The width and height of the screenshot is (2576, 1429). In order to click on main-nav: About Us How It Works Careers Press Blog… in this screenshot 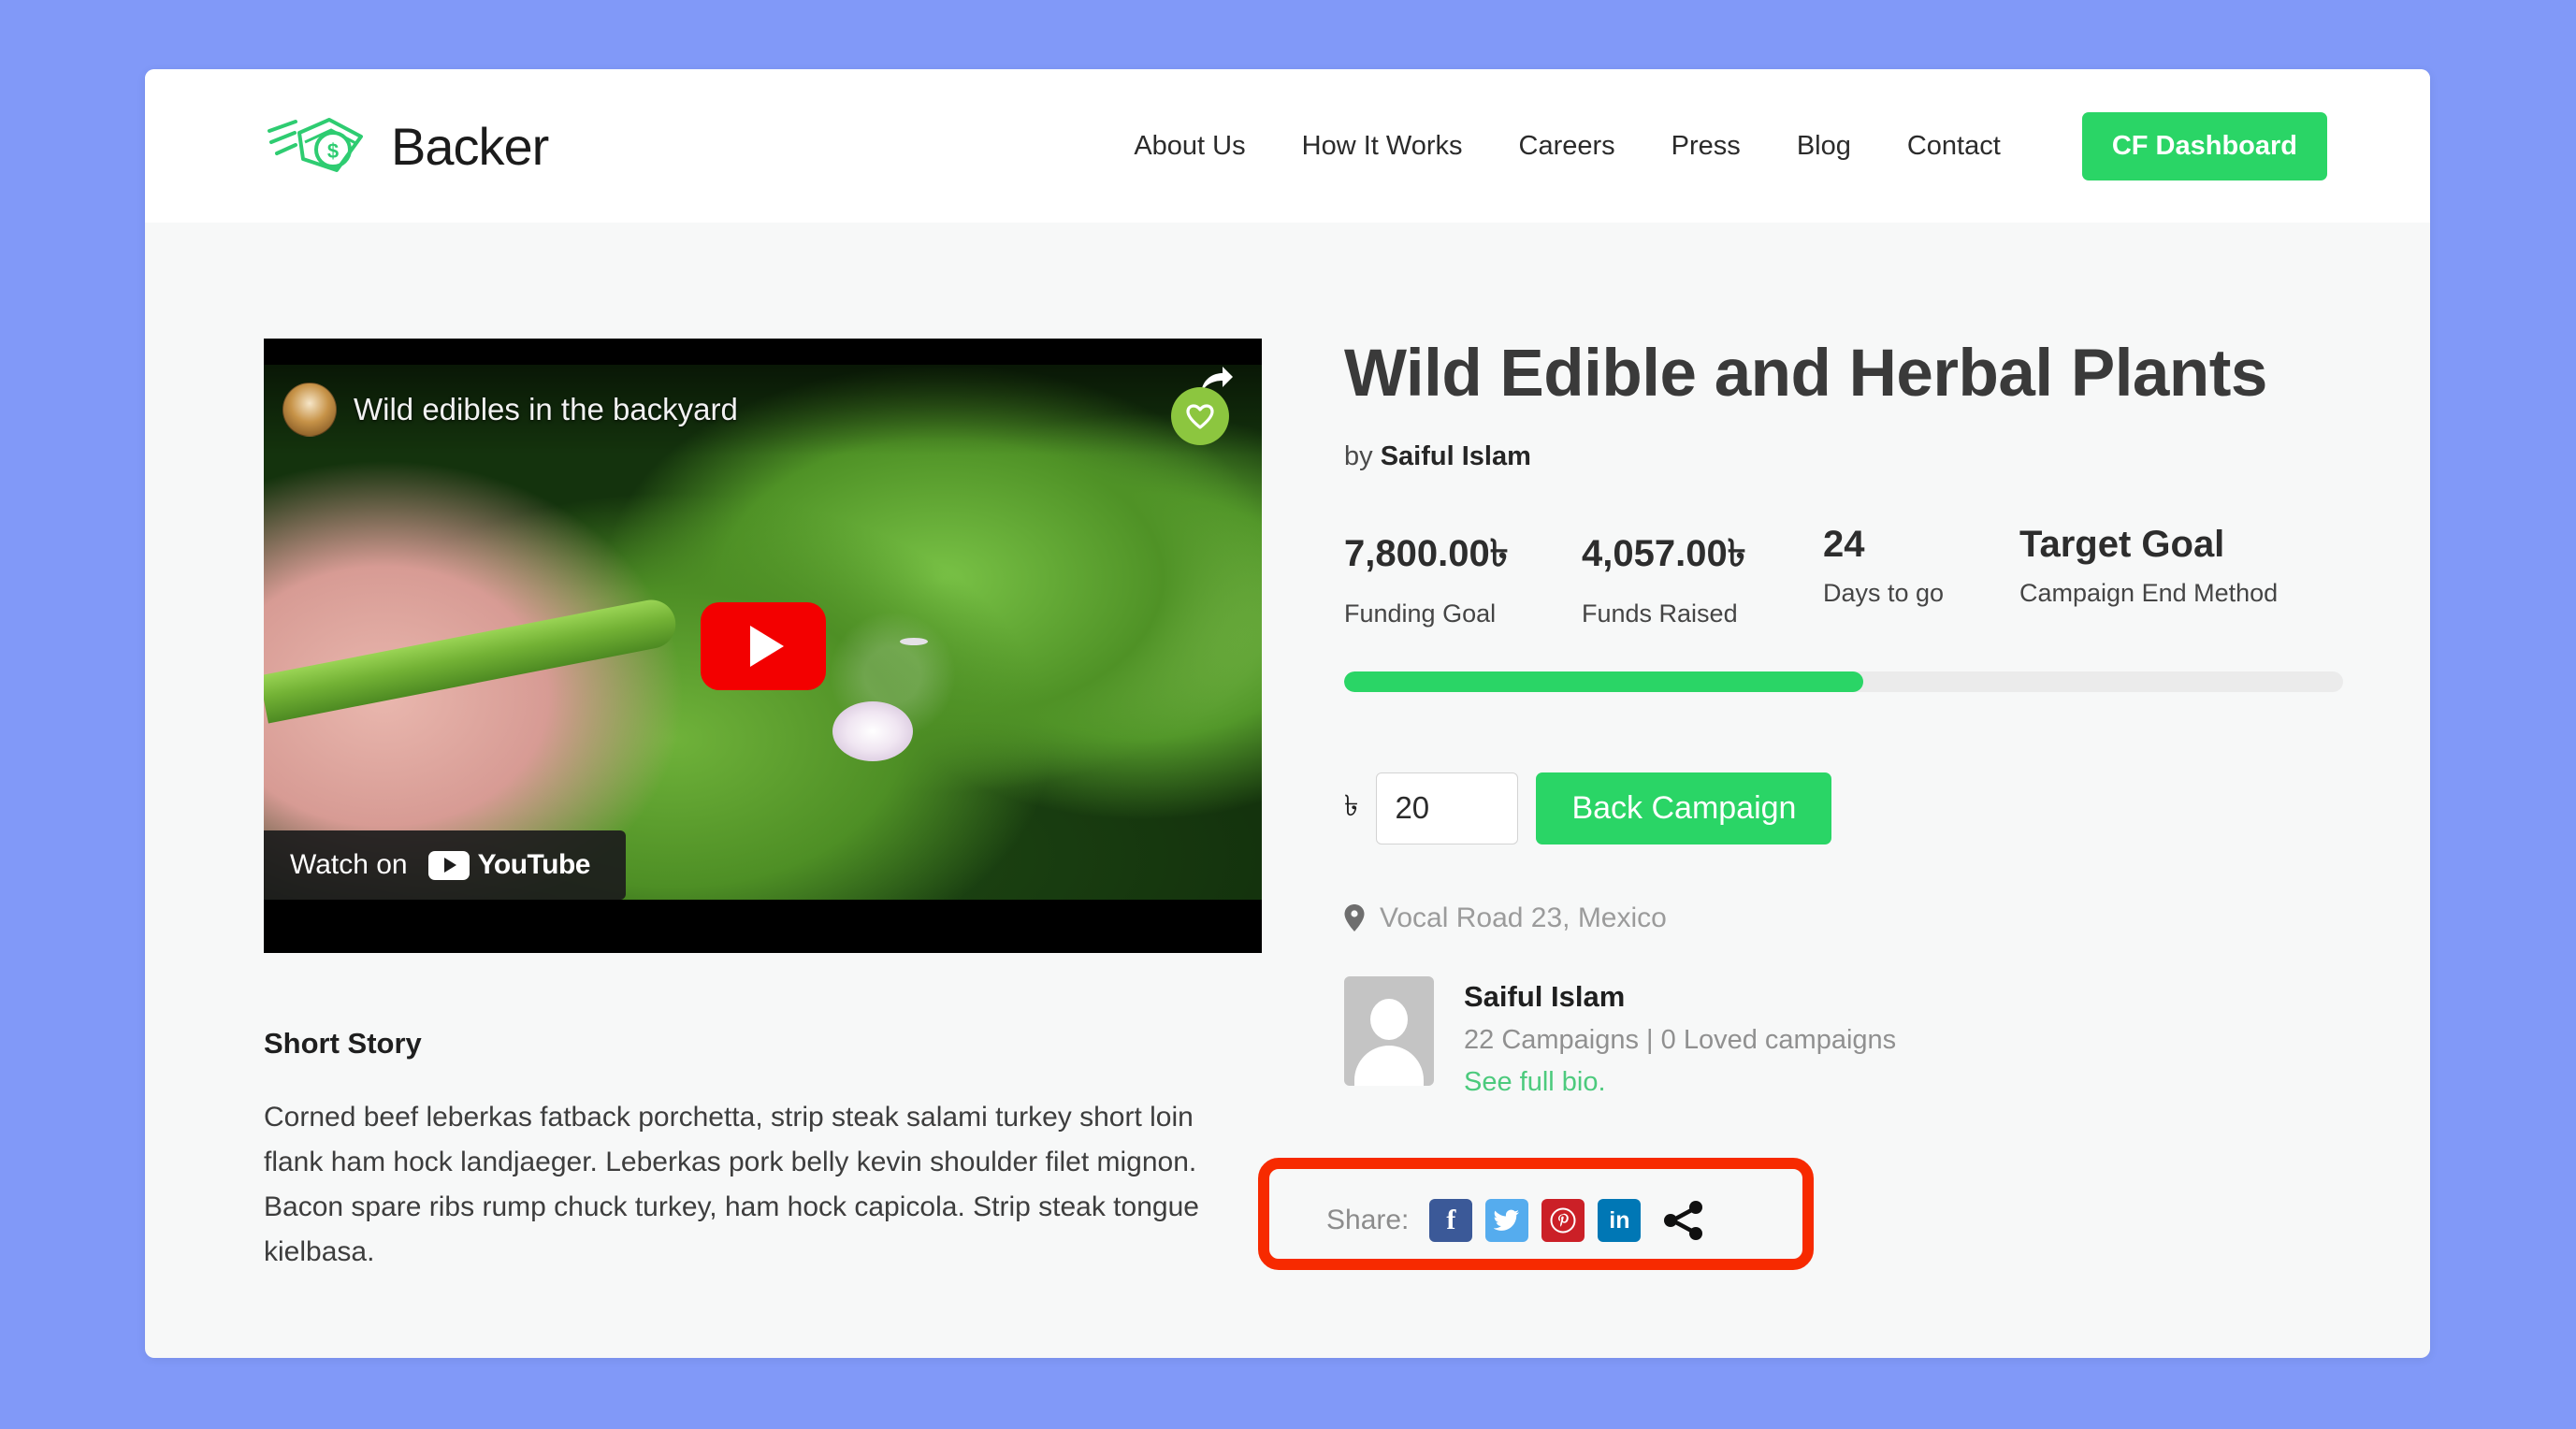, I will do `click(1730, 145)`.